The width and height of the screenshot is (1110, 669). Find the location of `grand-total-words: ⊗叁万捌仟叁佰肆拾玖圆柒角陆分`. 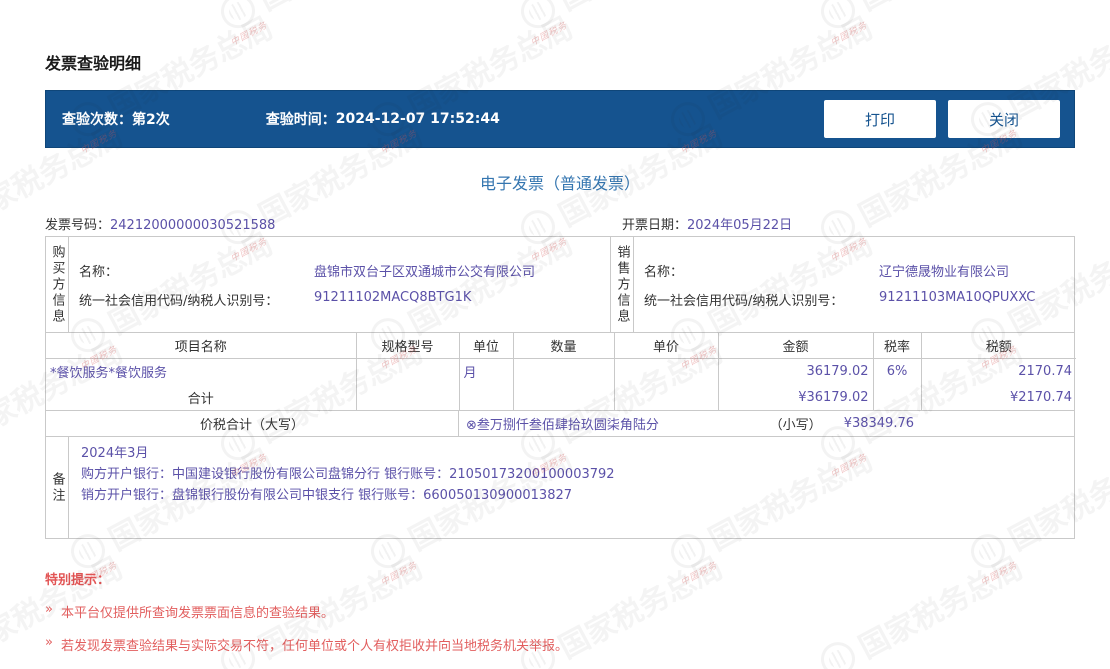

grand-total-words: ⊗叁万捌仟叁佰肆拾玖圆柒角陆分 is located at coordinates (562, 425).